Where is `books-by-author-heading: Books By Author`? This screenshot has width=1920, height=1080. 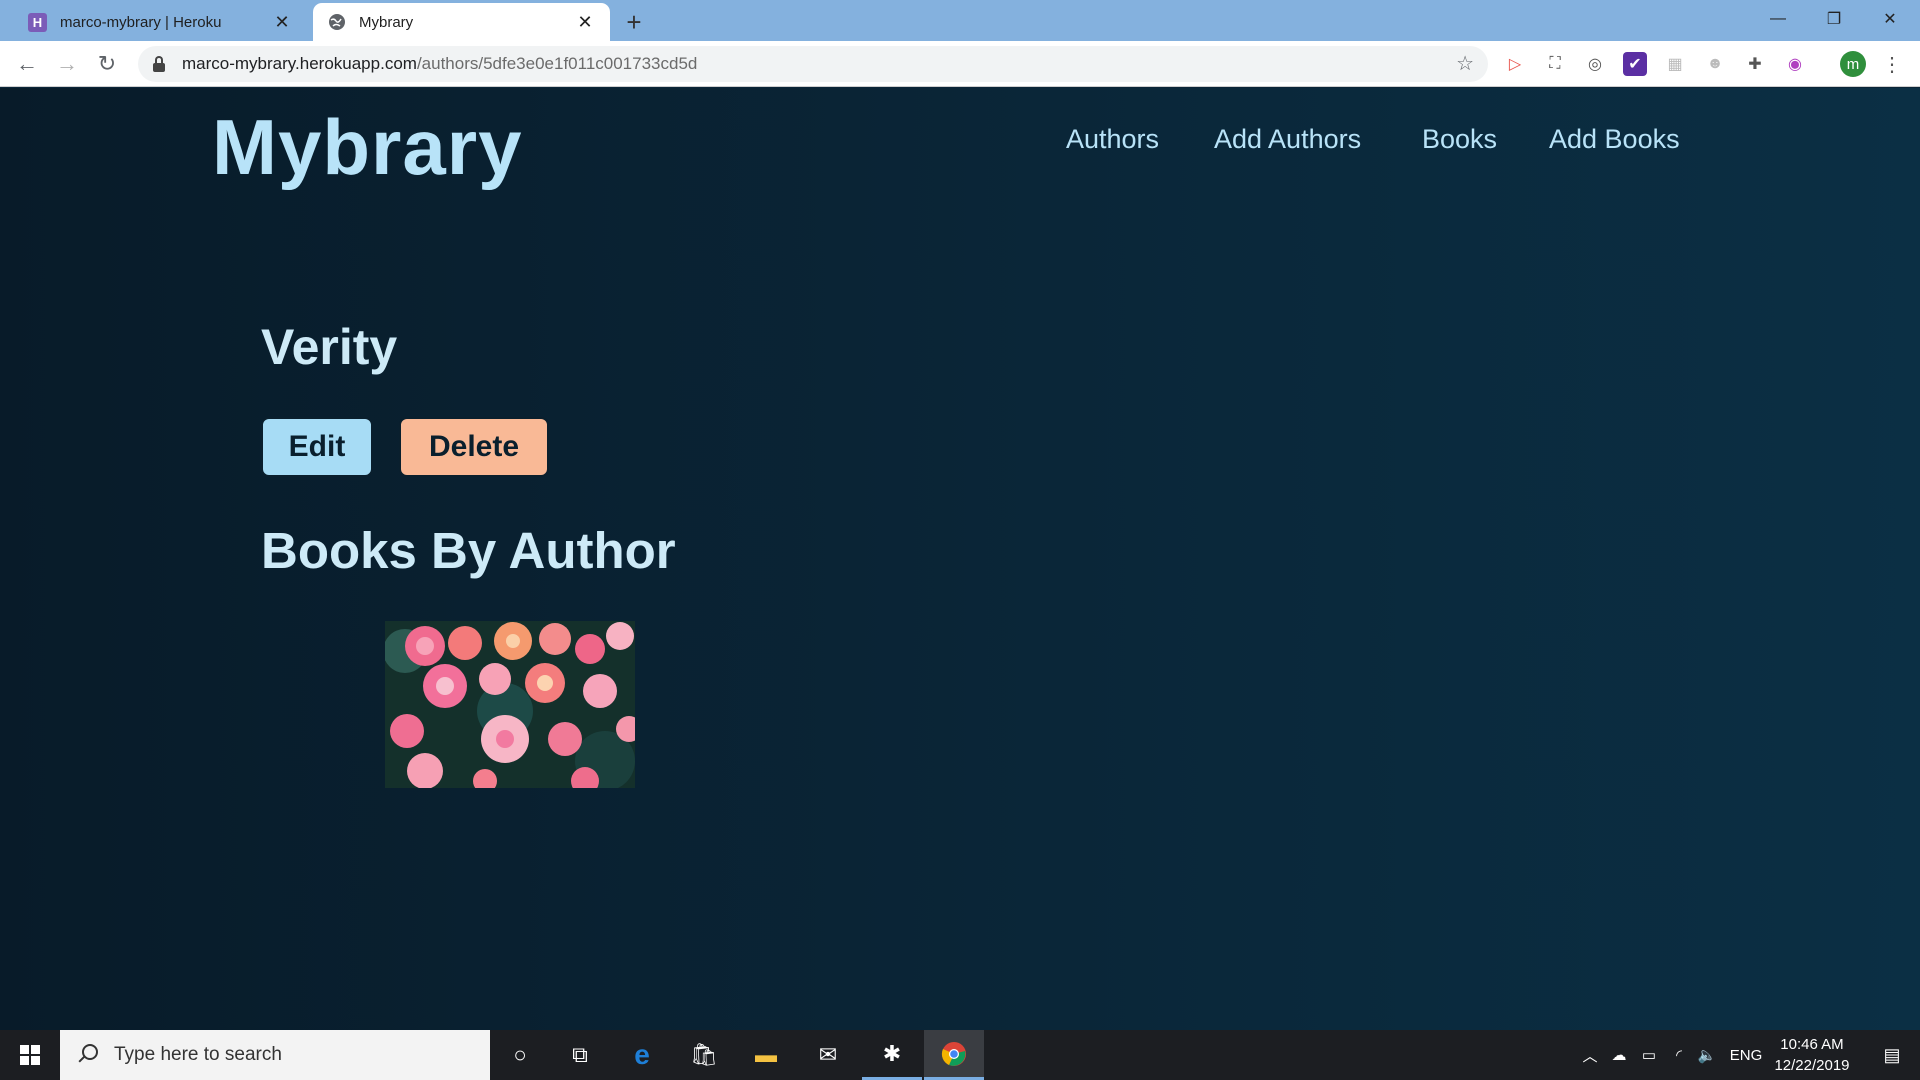
books-by-author-heading: Books By Author is located at coordinates (468, 550).